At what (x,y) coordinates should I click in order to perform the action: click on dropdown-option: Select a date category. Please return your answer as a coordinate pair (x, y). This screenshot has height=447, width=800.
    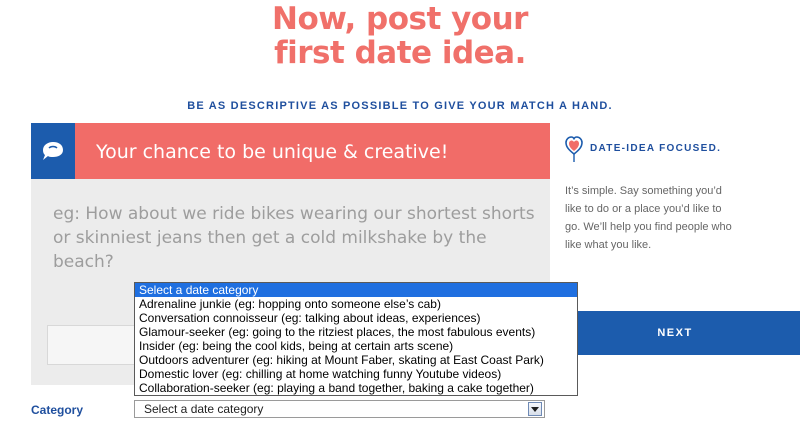
    Looking at the image, I should click on (356, 290).